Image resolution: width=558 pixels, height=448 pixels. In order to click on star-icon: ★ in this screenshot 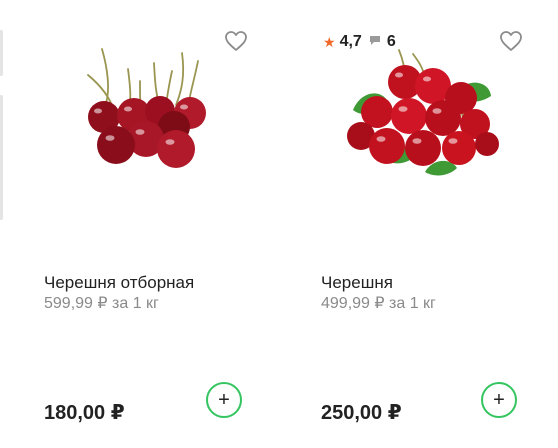, I will do `click(329, 41)`.